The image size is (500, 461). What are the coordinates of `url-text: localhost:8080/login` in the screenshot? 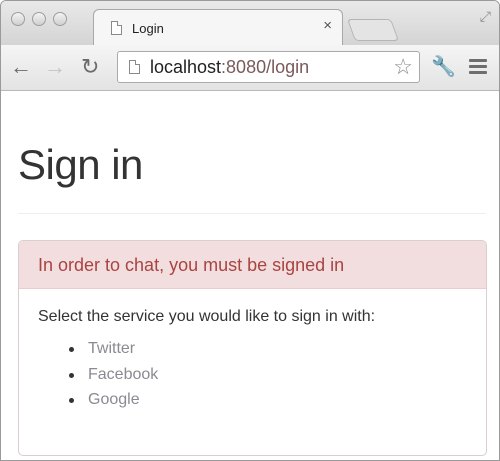 It's located at (229, 67).